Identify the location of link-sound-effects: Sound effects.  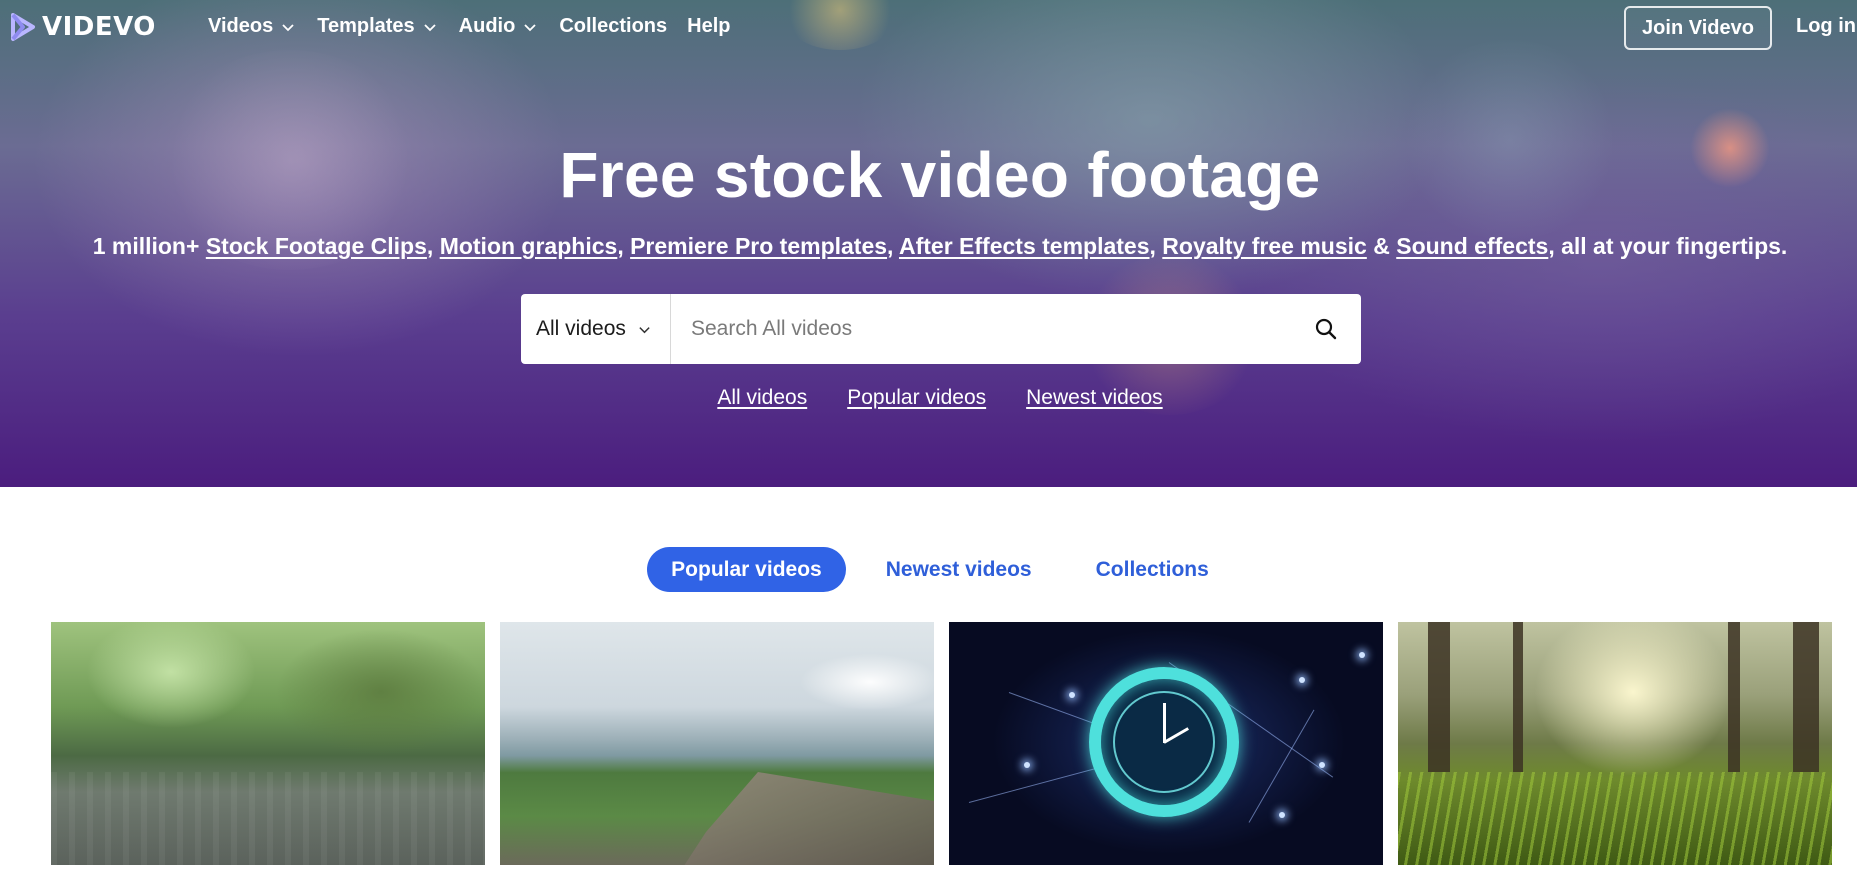
(1472, 246).